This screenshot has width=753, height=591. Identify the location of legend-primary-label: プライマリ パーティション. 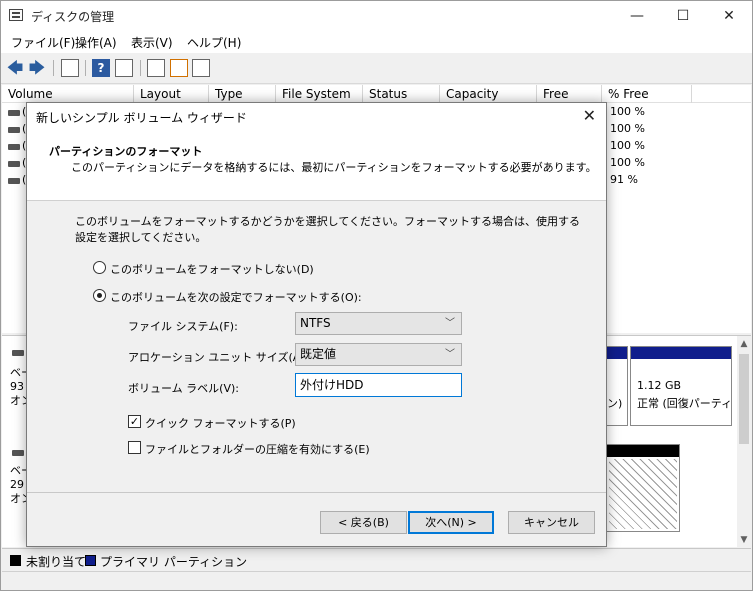
(174, 562).